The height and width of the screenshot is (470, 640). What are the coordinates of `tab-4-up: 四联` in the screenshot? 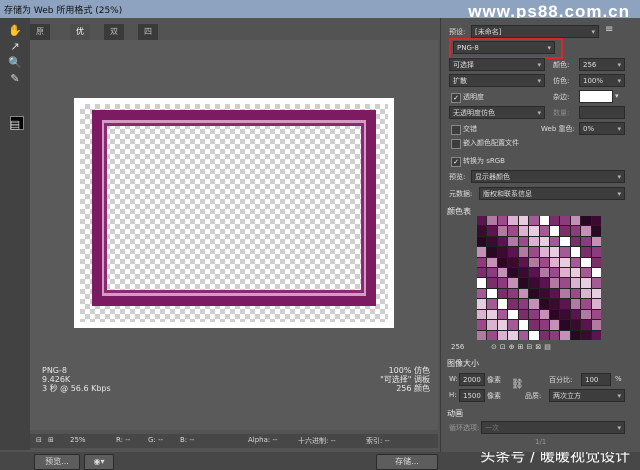 It's located at (148, 38).